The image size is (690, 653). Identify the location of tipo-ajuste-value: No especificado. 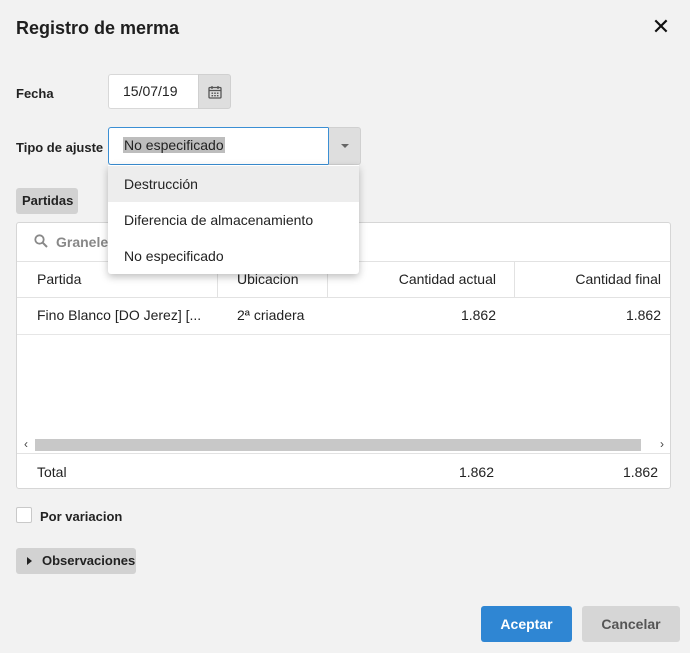
(174, 145).